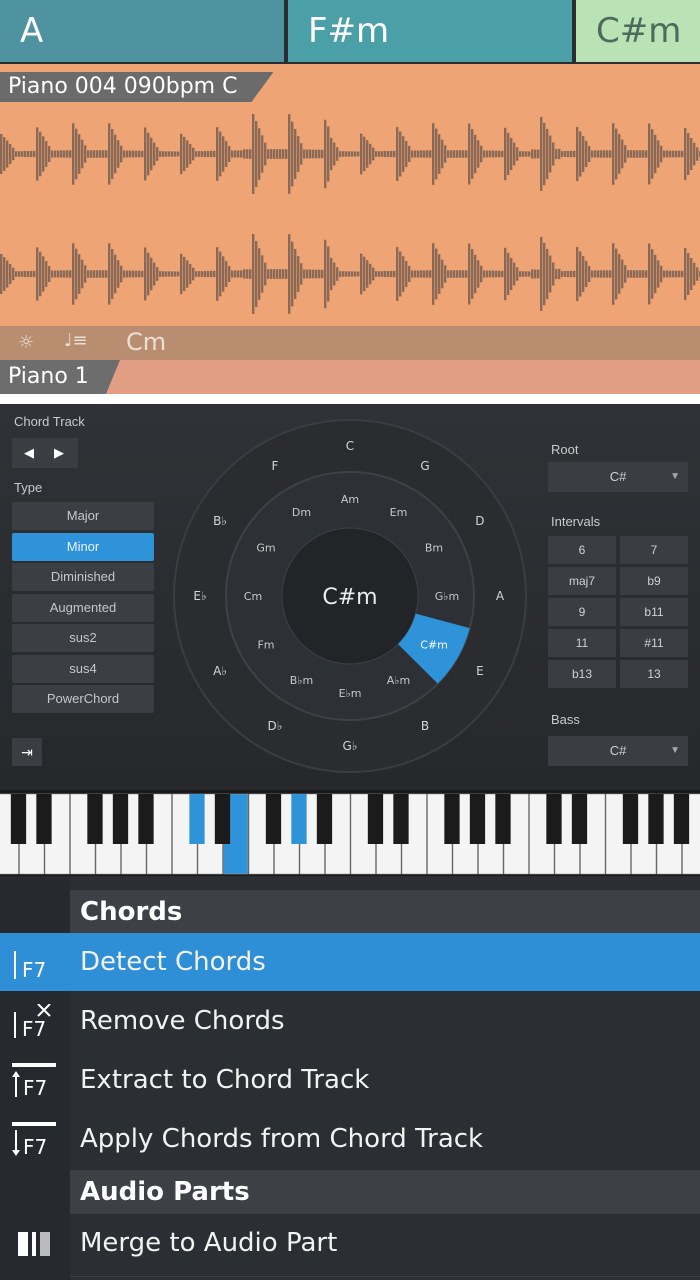  Describe the element at coordinates (350, 1243) in the screenshot. I see `menu-item-merge-to-audio-part: Merge to Audio Part` at that location.